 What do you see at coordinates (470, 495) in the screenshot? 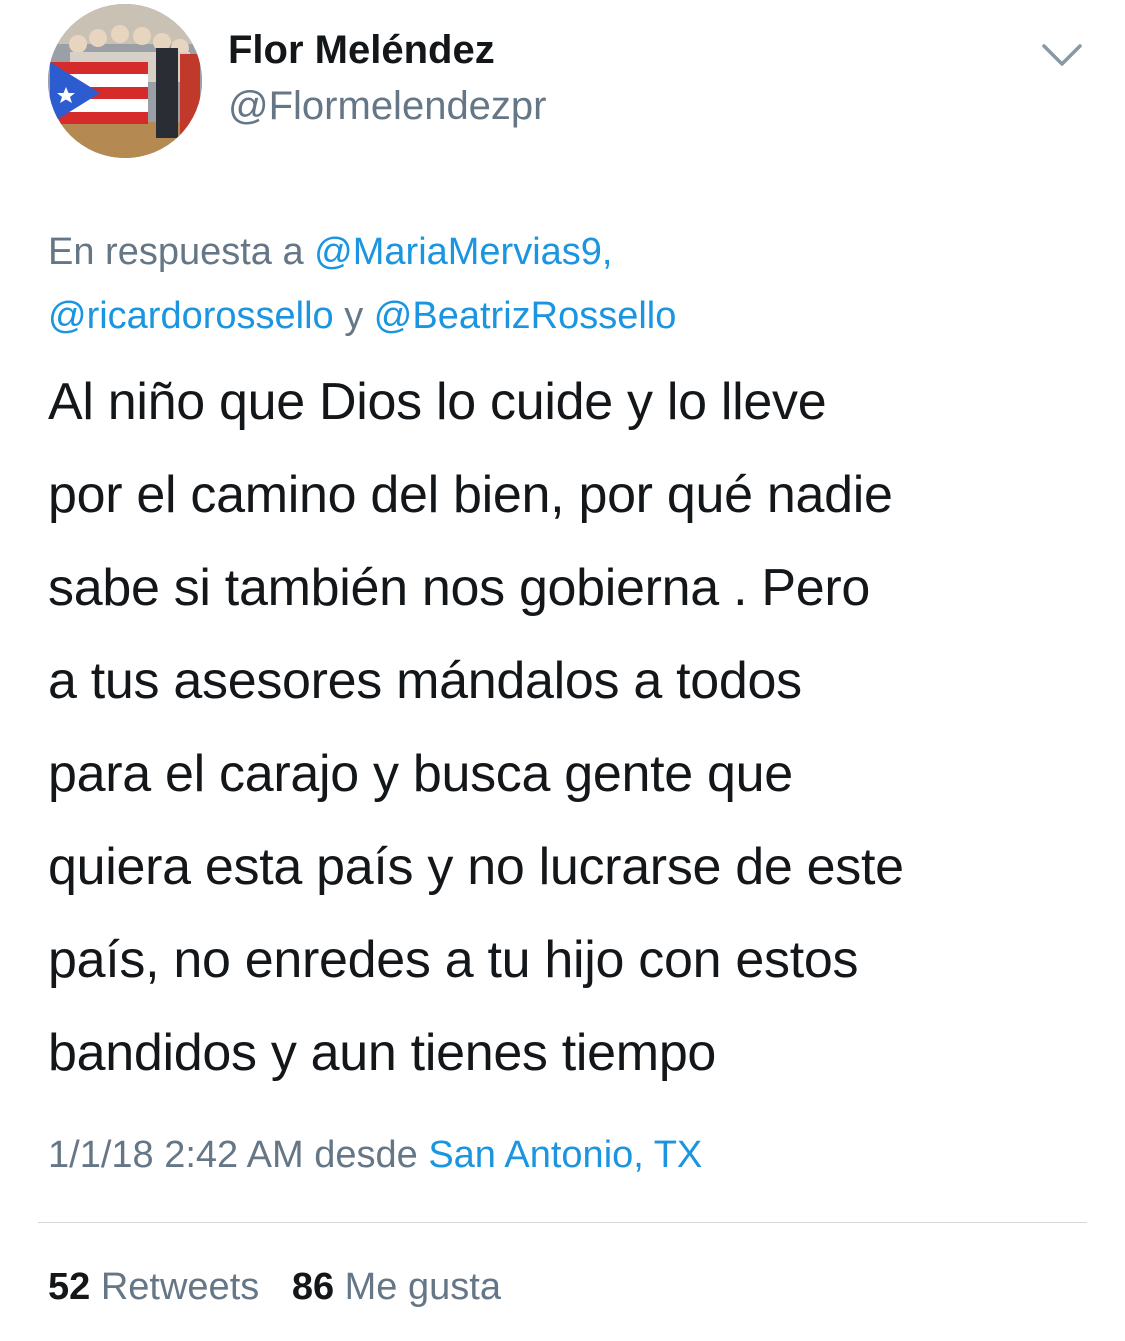
I see `tweet-text-line: por el camino del bien, por qué nadie` at bounding box center [470, 495].